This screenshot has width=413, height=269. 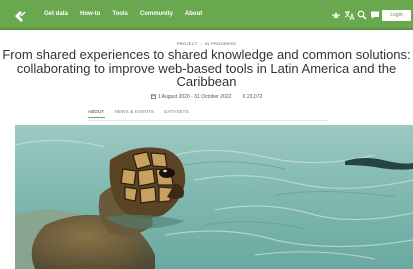 I want to click on login-button: Login, so click(x=396, y=15).